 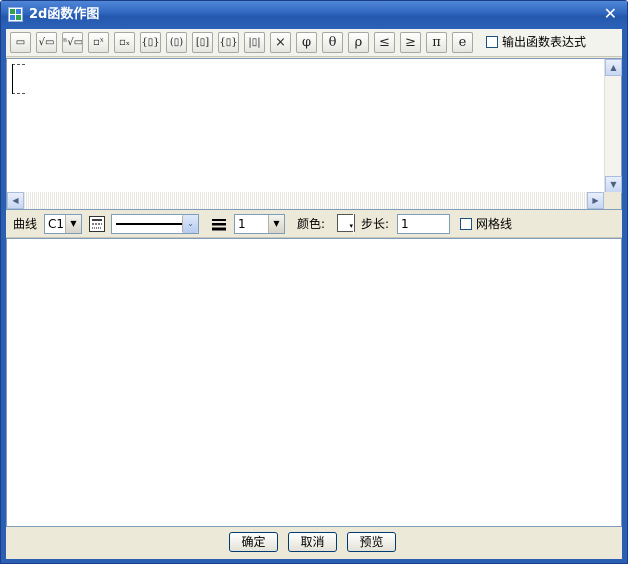 I want to click on nth-root-button: ⁿ√▭, so click(x=72, y=42).